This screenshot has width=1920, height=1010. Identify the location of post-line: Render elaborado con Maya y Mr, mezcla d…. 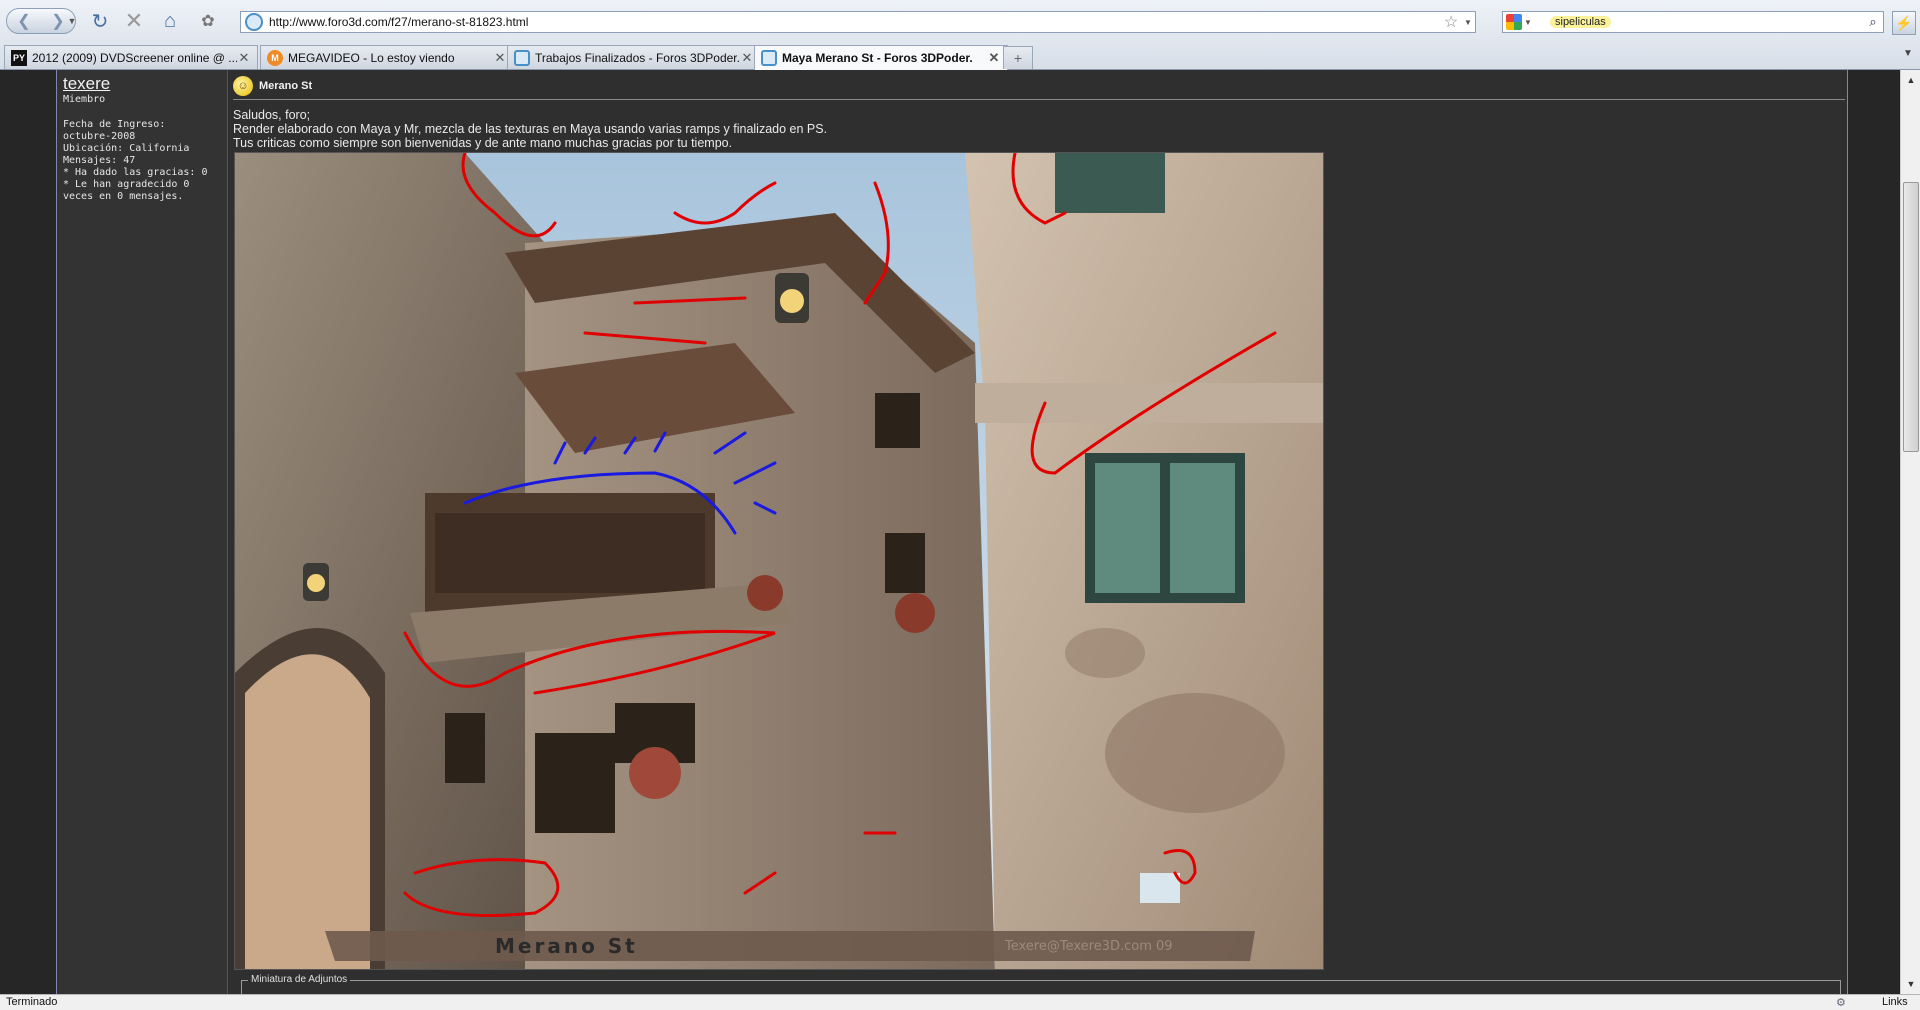
(530, 129).